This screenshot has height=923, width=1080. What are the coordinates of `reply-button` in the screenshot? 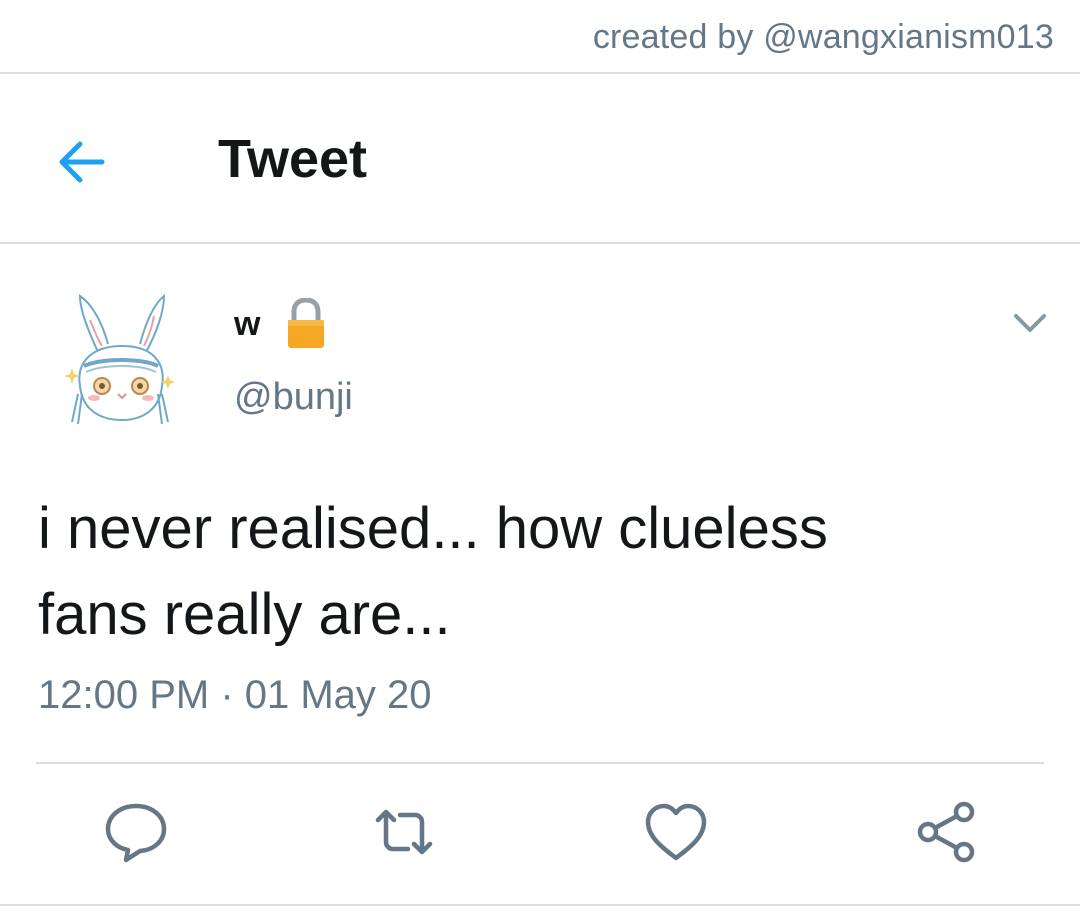 It's located at (136, 832).